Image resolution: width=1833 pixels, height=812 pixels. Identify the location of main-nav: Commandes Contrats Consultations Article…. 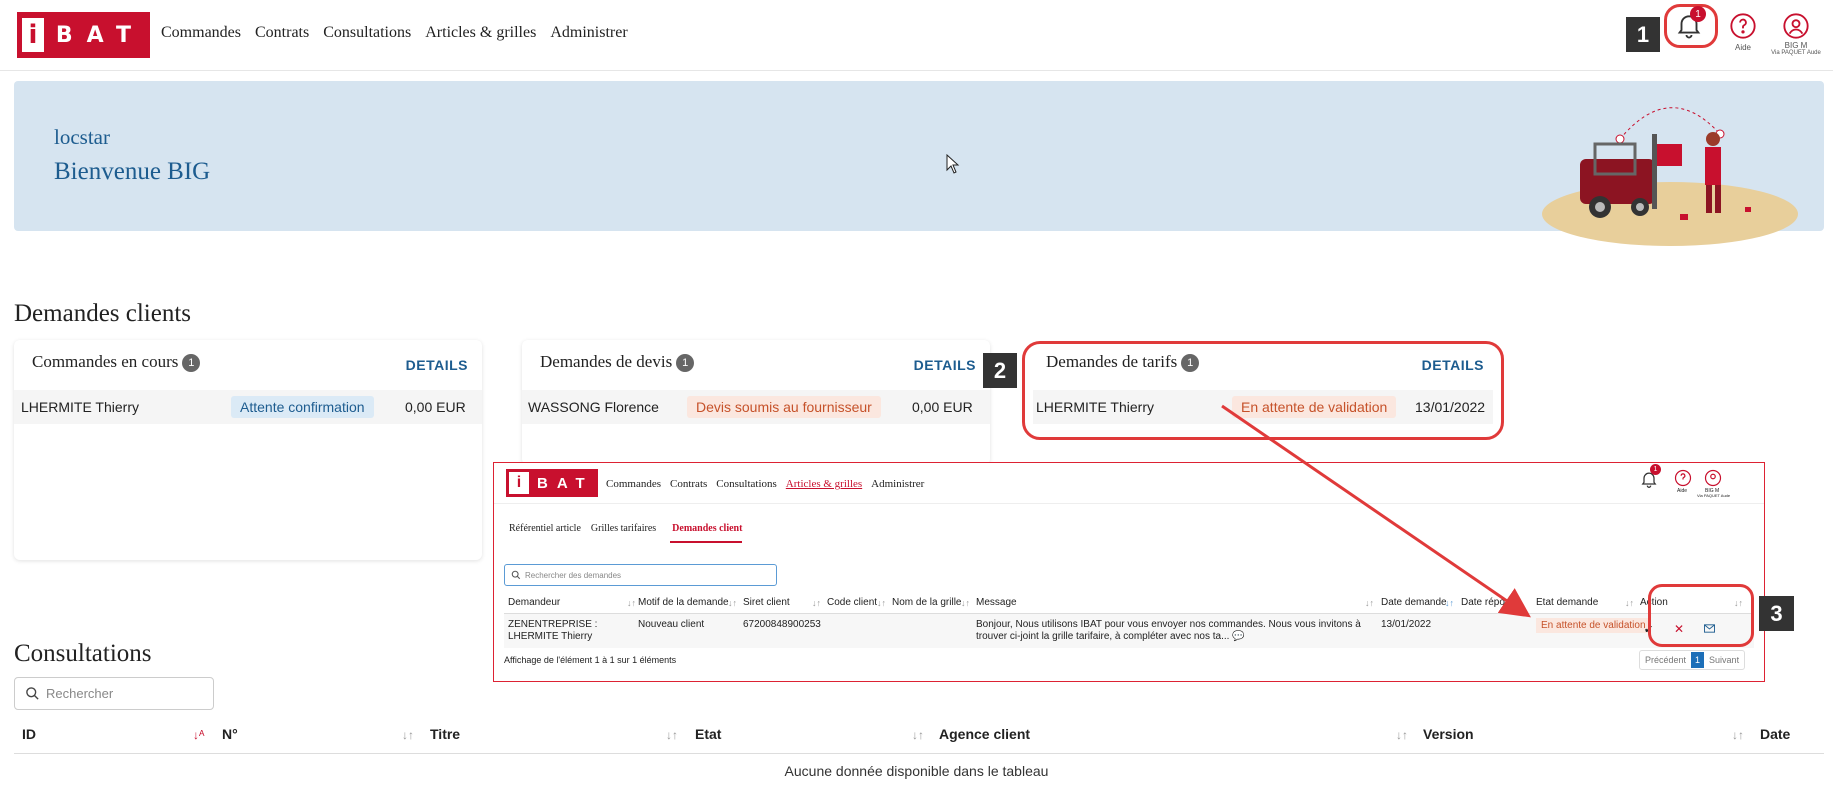
(394, 33).